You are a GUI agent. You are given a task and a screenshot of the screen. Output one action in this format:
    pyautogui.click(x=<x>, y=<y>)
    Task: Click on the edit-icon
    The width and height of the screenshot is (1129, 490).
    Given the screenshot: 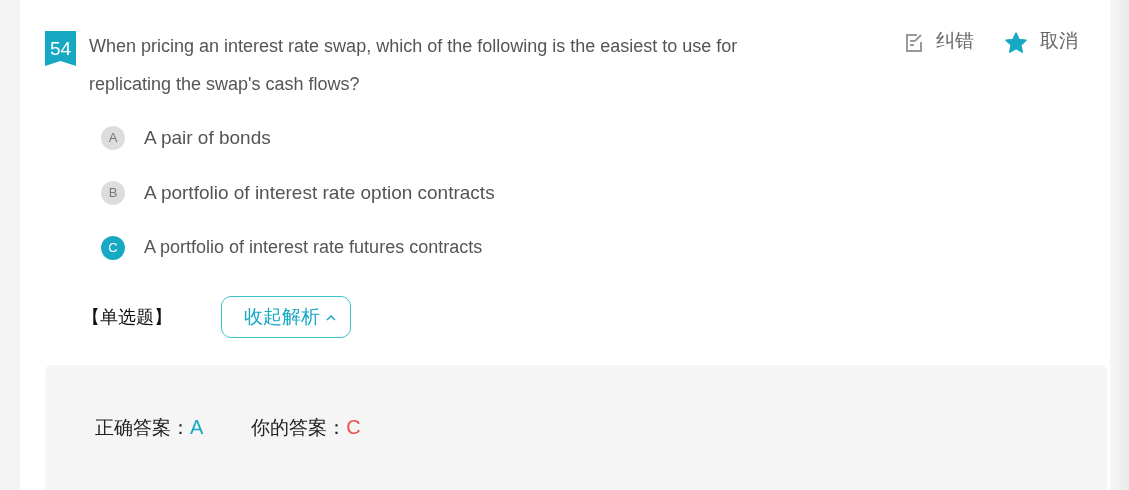 What is the action you would take?
    pyautogui.click(x=914, y=43)
    